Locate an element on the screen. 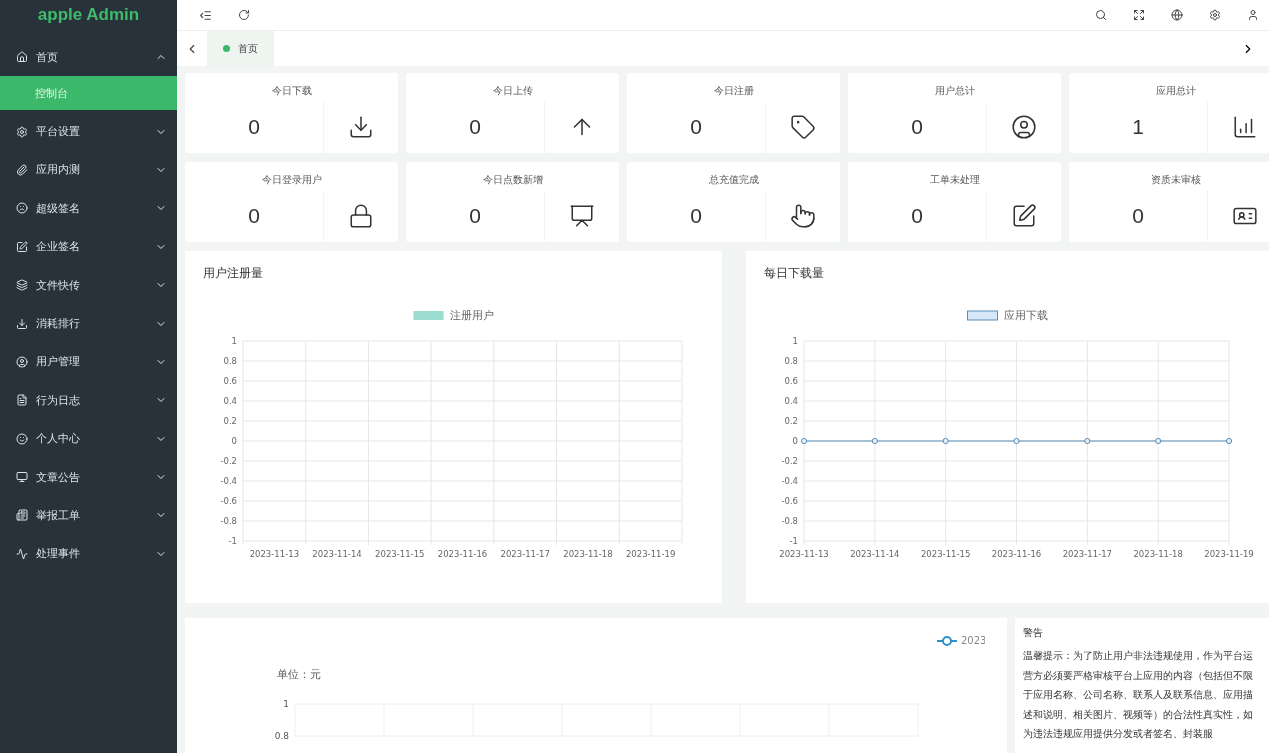 This screenshot has height=753, width=1269. stat-label: 今日上传 is located at coordinates (512, 91).